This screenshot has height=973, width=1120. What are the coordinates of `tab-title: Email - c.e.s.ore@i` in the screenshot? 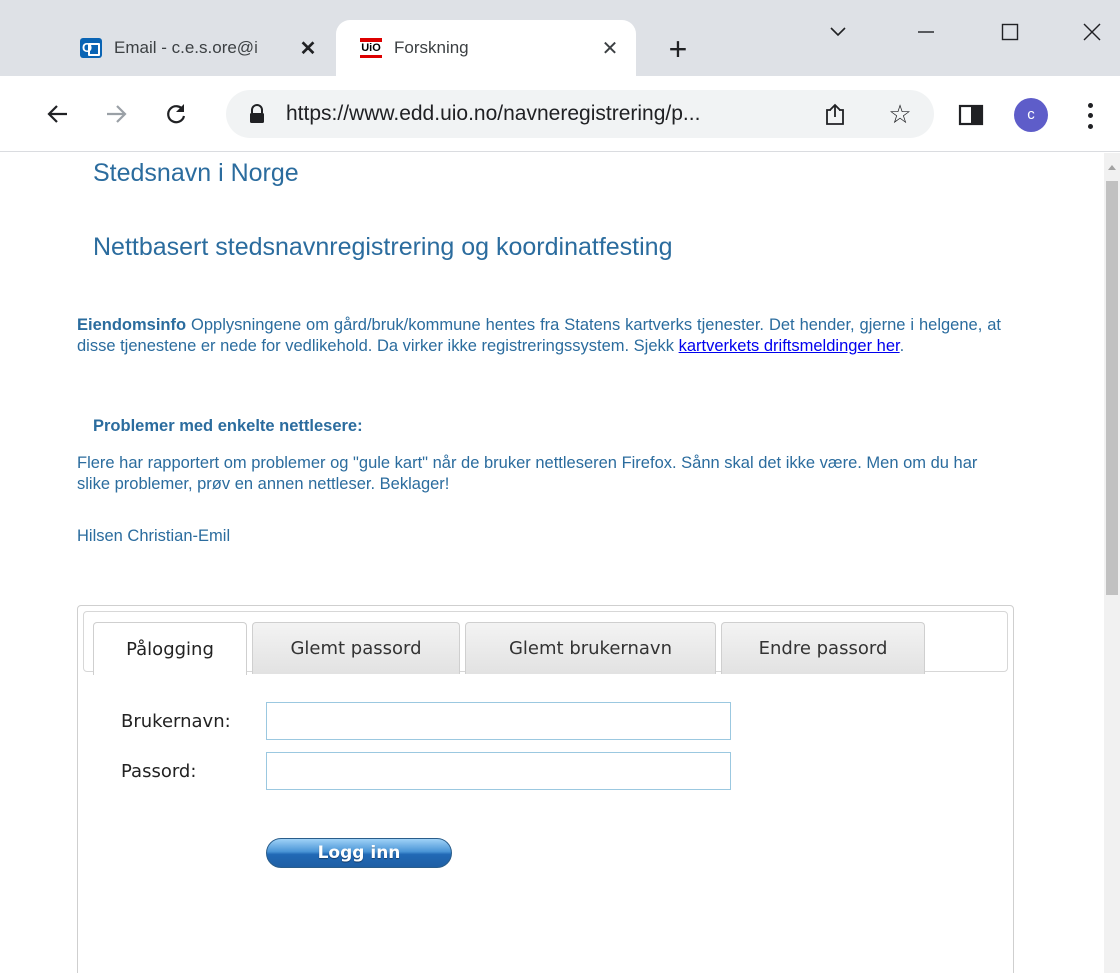 It's located at (186, 47).